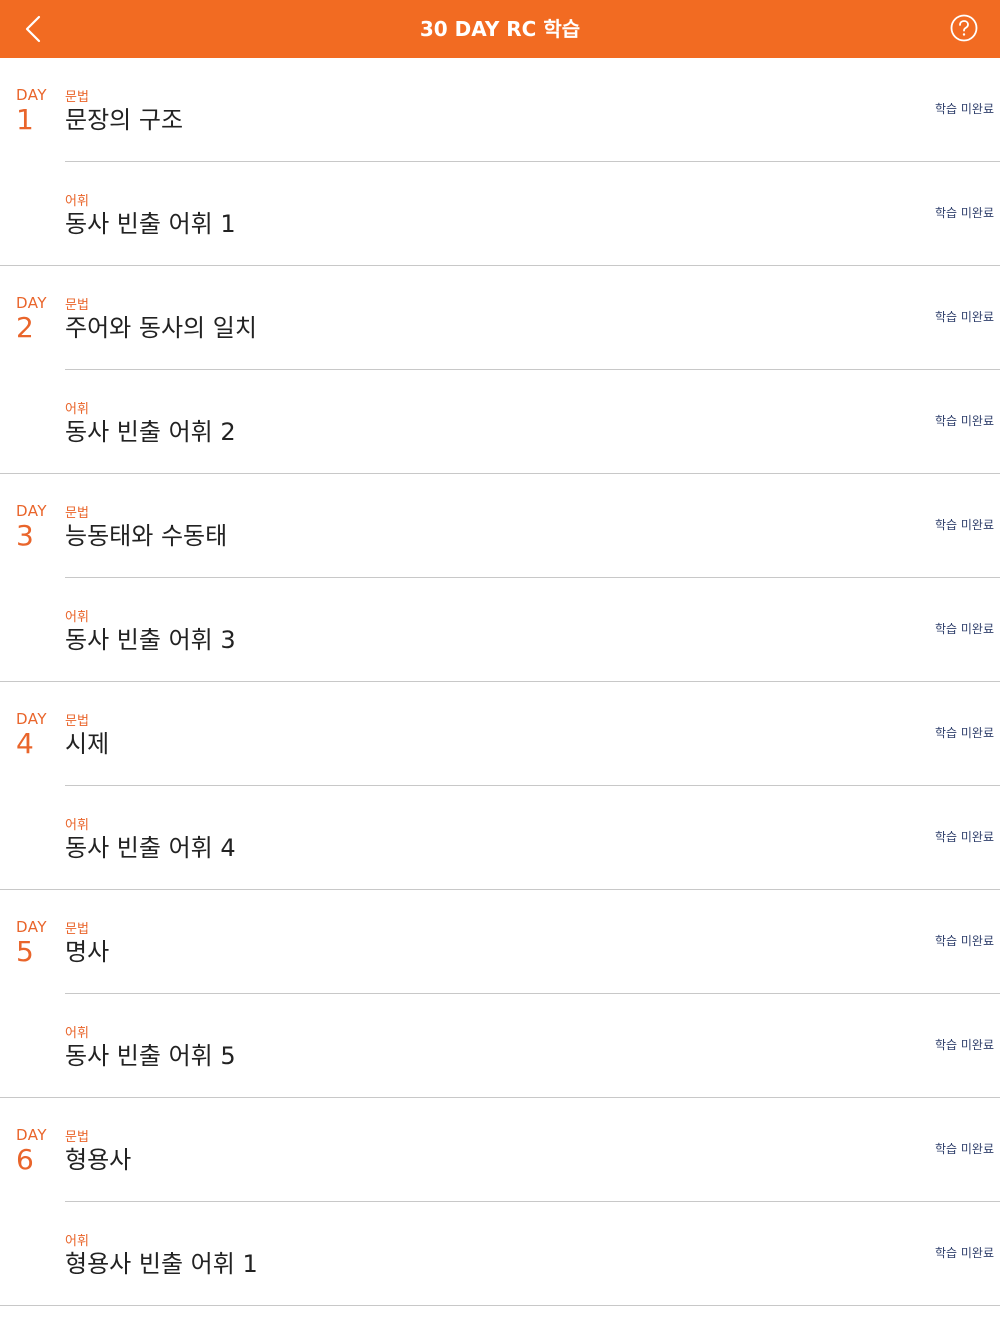 The width and height of the screenshot is (1000, 1334). I want to click on lesson-title: 동사 빈출 어휘 2, so click(150, 432).